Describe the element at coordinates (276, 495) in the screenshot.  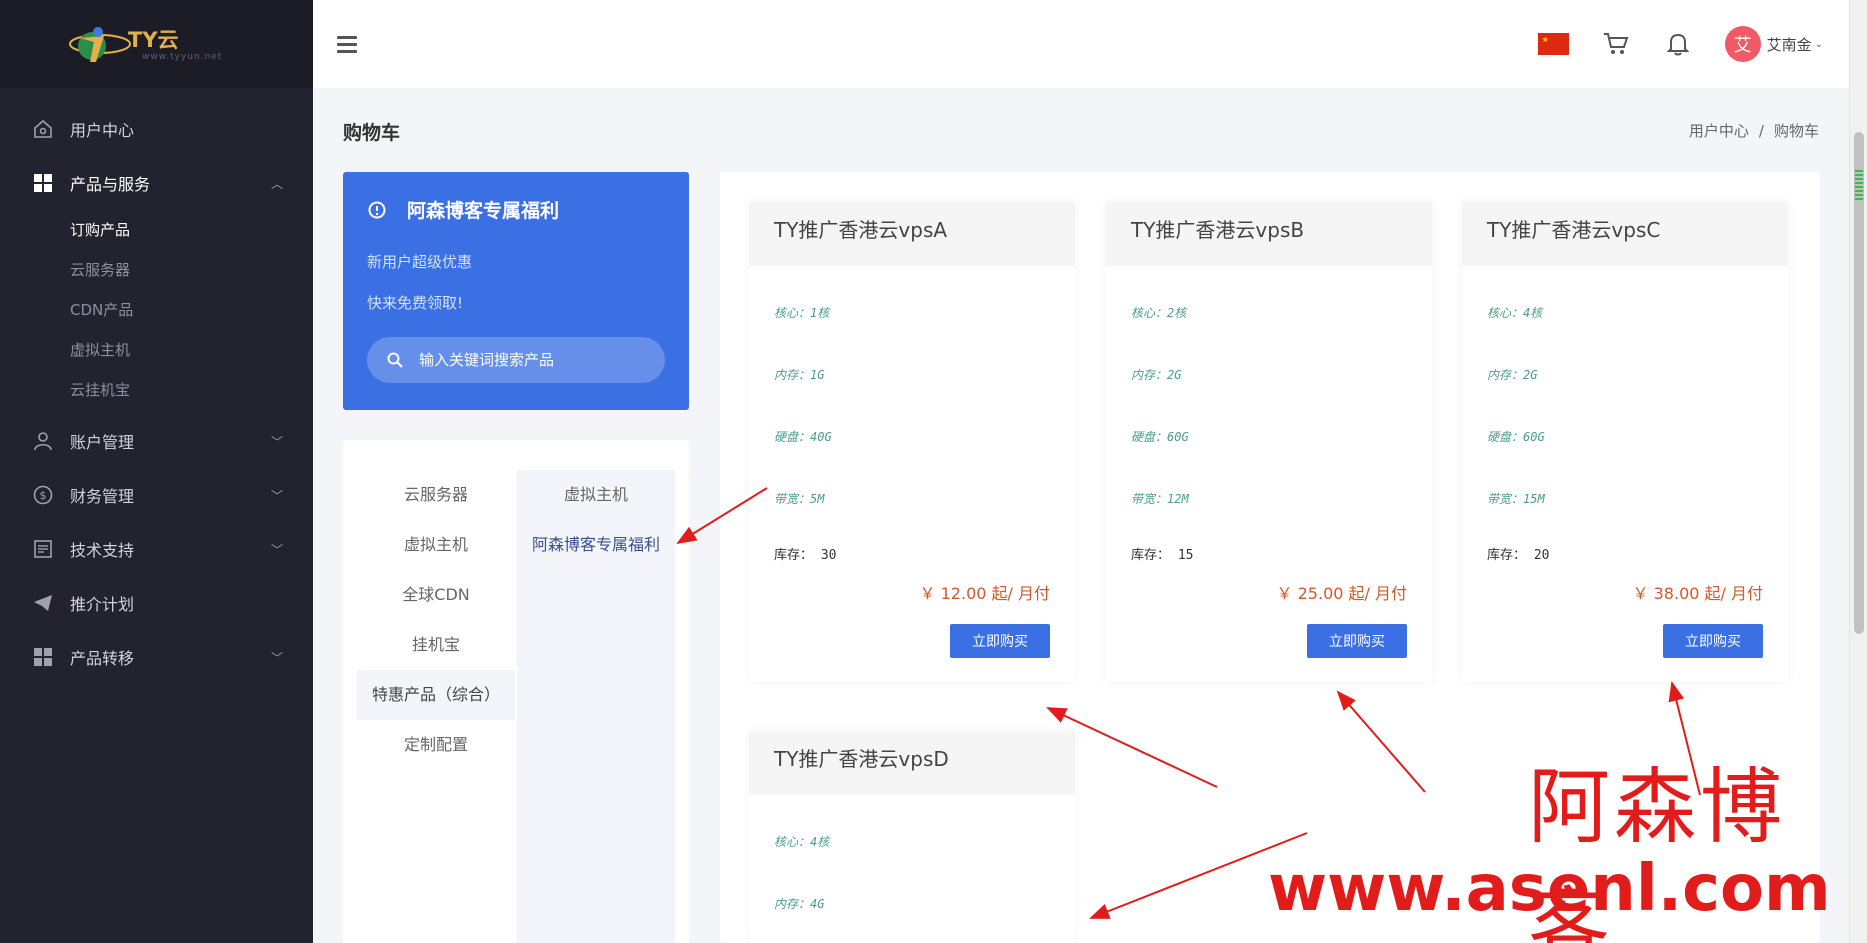
I see `chevron-down-icon: ﹀` at that location.